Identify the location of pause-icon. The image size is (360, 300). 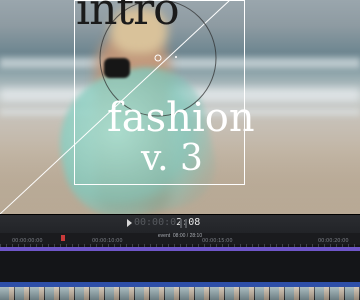
(184, 223).